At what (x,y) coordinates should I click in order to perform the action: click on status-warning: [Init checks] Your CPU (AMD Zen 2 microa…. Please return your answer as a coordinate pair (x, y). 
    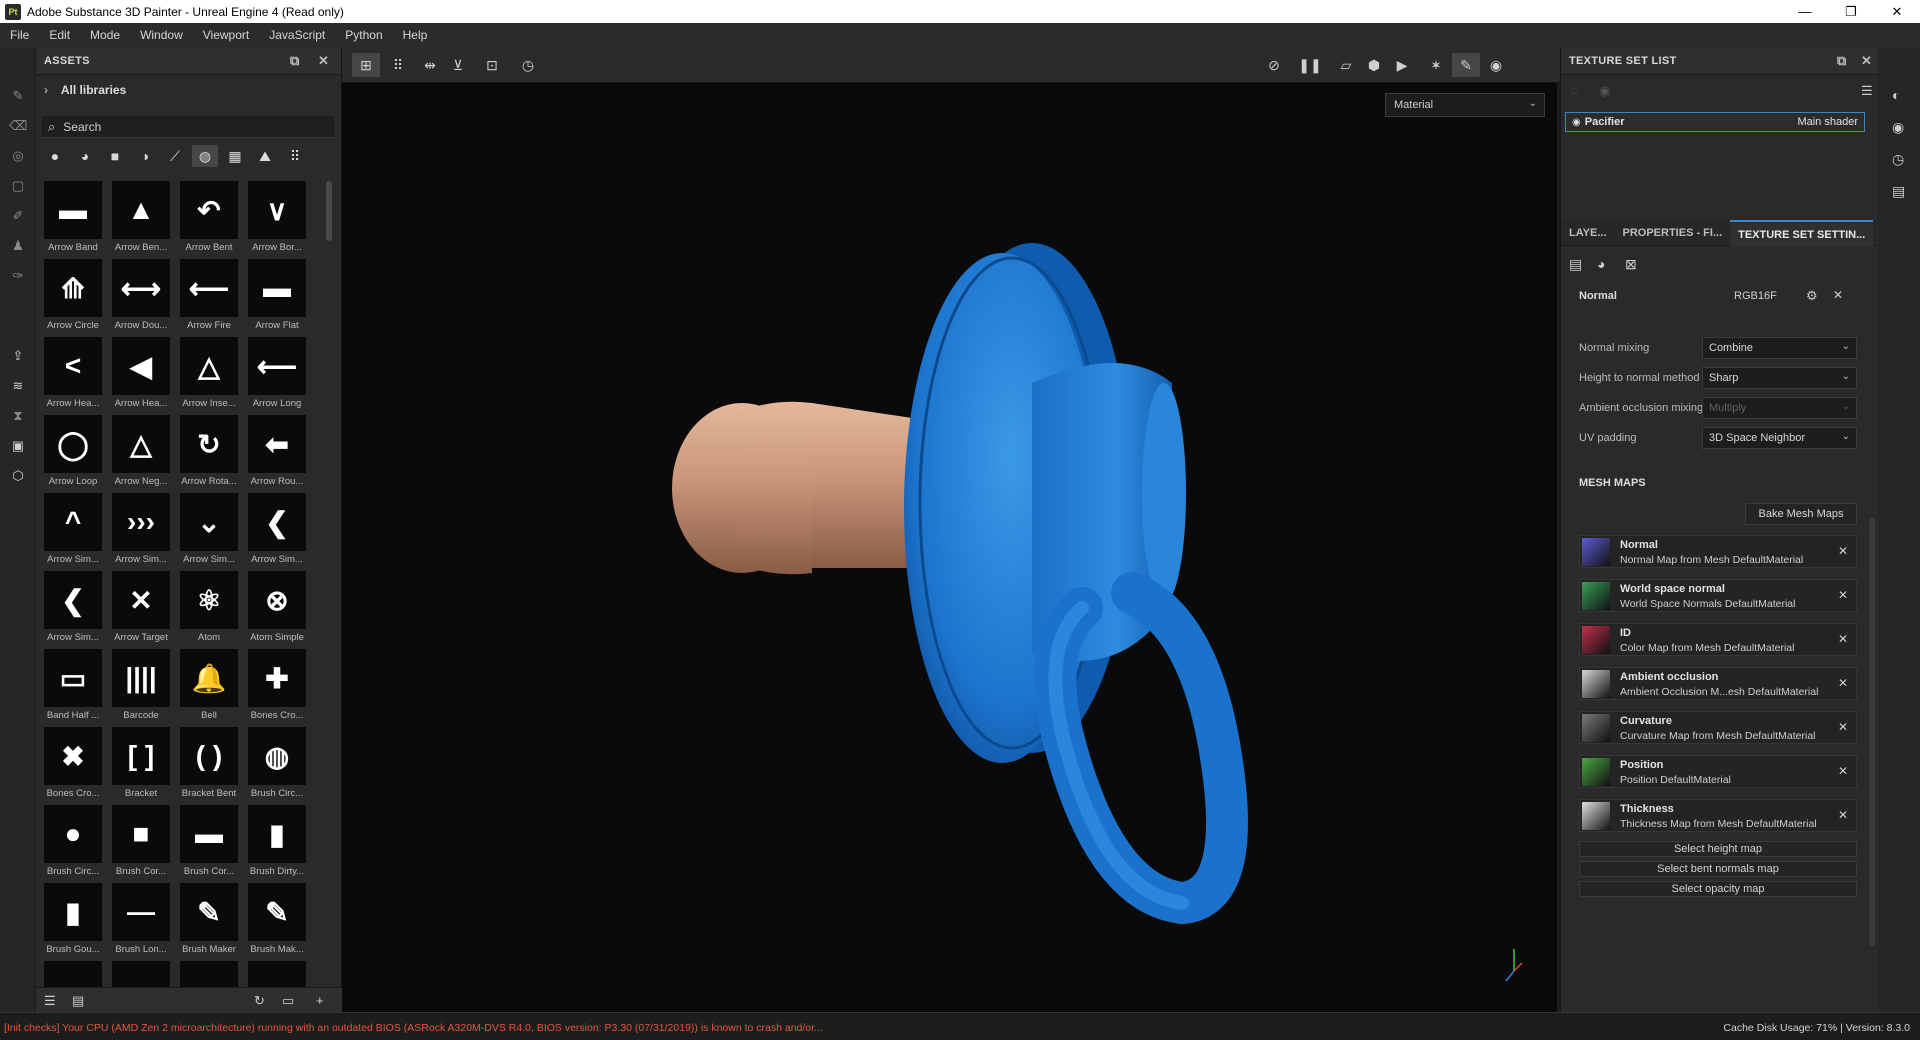
    Looking at the image, I should click on (413, 1028).